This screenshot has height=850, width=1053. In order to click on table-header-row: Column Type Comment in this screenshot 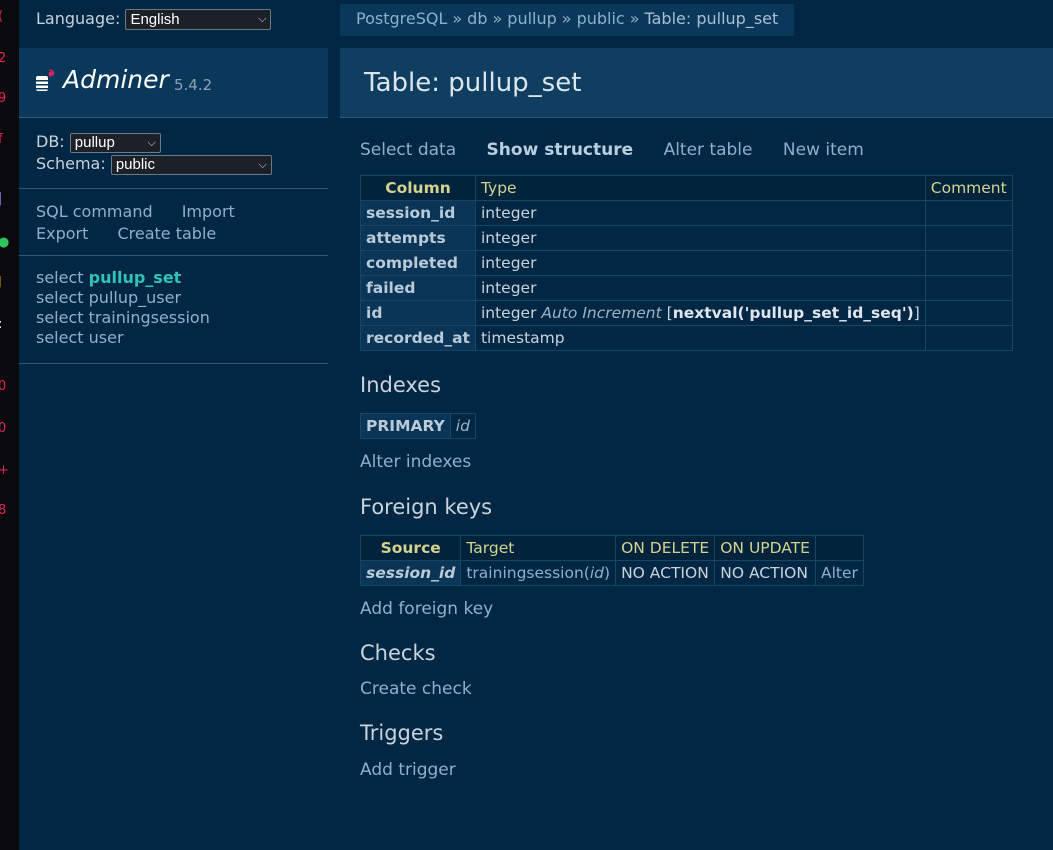, I will do `click(686, 188)`.